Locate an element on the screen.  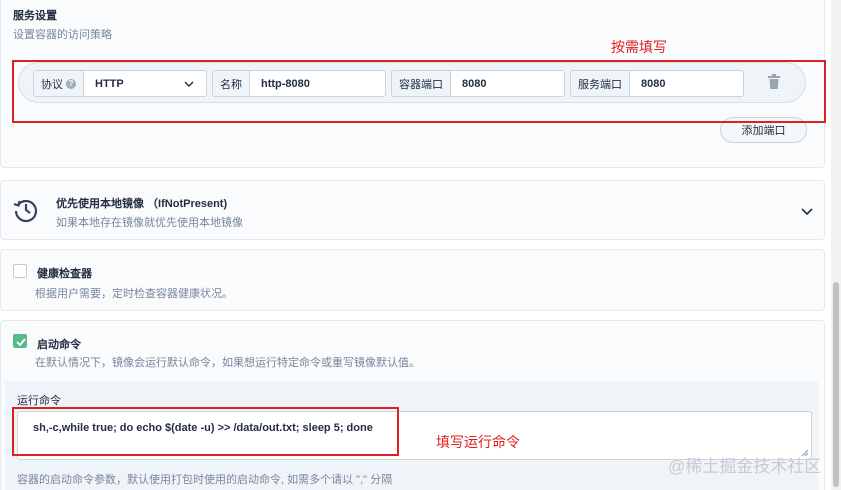
annotation-fill-command: 填写运行命令 is located at coordinates (478, 442).